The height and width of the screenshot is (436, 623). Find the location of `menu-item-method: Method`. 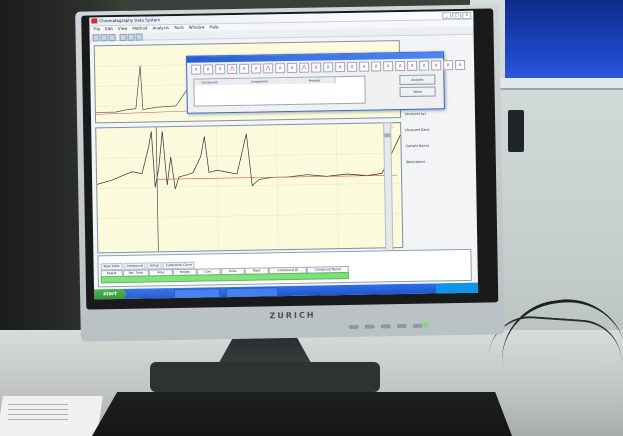

menu-item-method: Method is located at coordinates (139, 28).